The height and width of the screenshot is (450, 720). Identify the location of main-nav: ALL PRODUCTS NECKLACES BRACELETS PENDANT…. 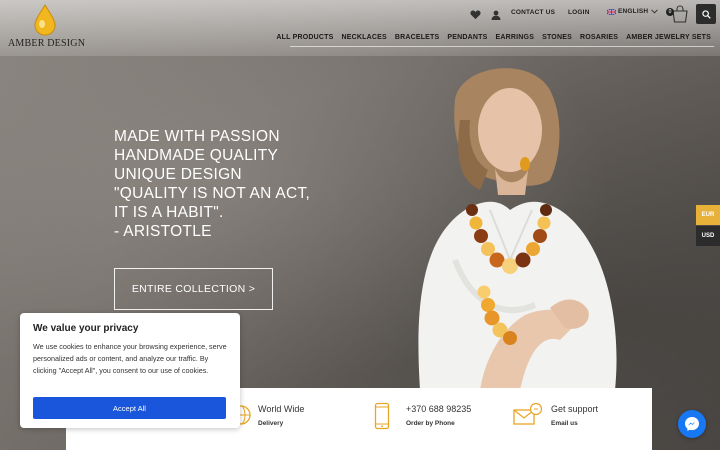
(493, 37).